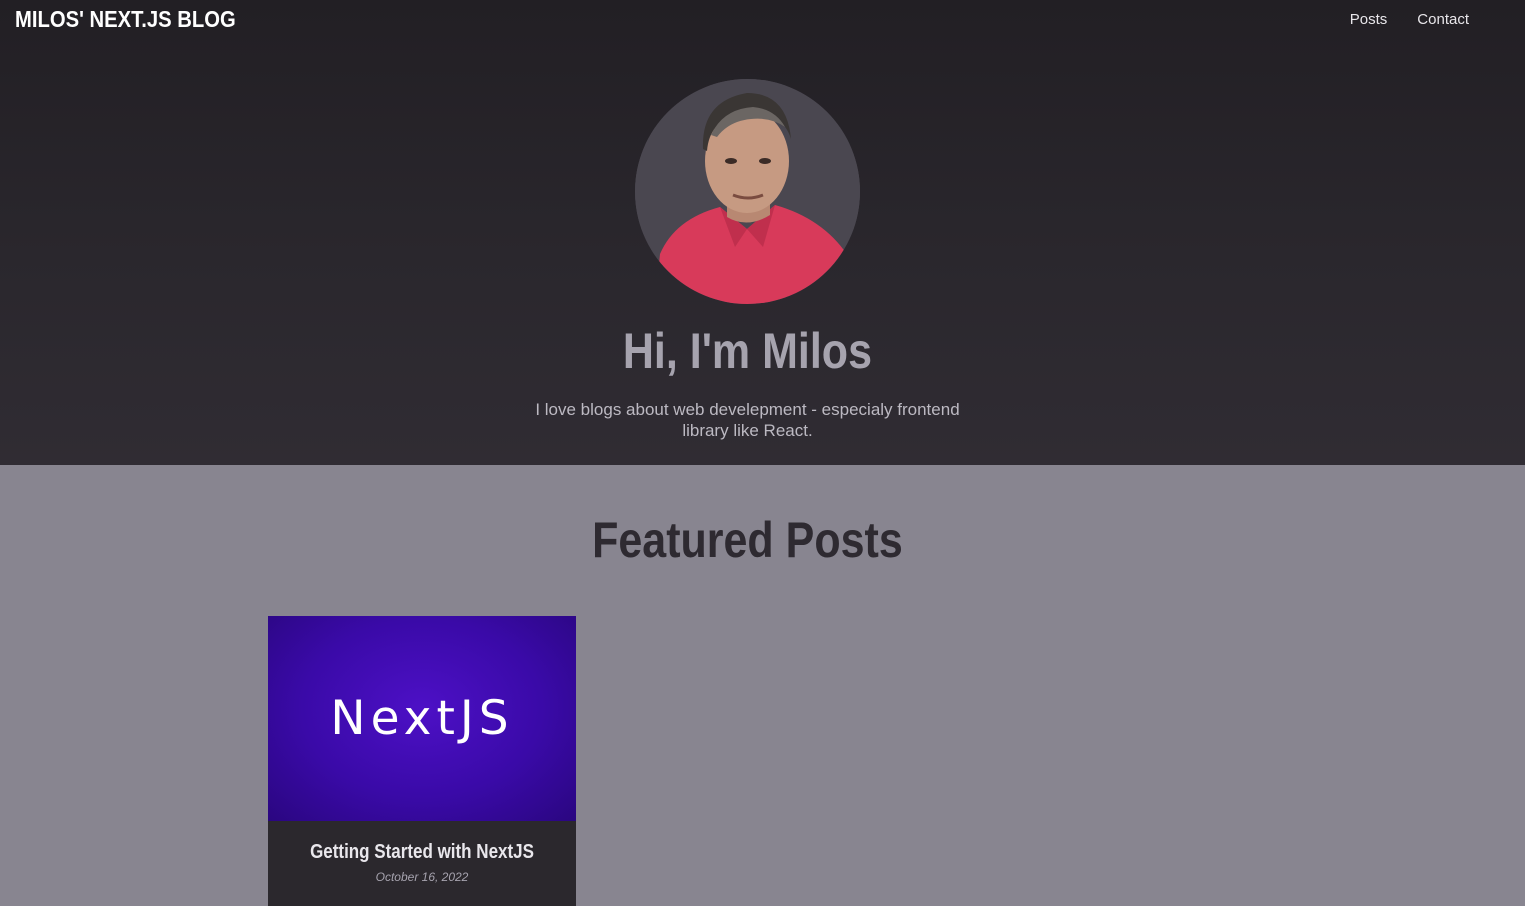  Describe the element at coordinates (1443, 19) in the screenshot. I see `nav-link-contact: Contact` at that location.